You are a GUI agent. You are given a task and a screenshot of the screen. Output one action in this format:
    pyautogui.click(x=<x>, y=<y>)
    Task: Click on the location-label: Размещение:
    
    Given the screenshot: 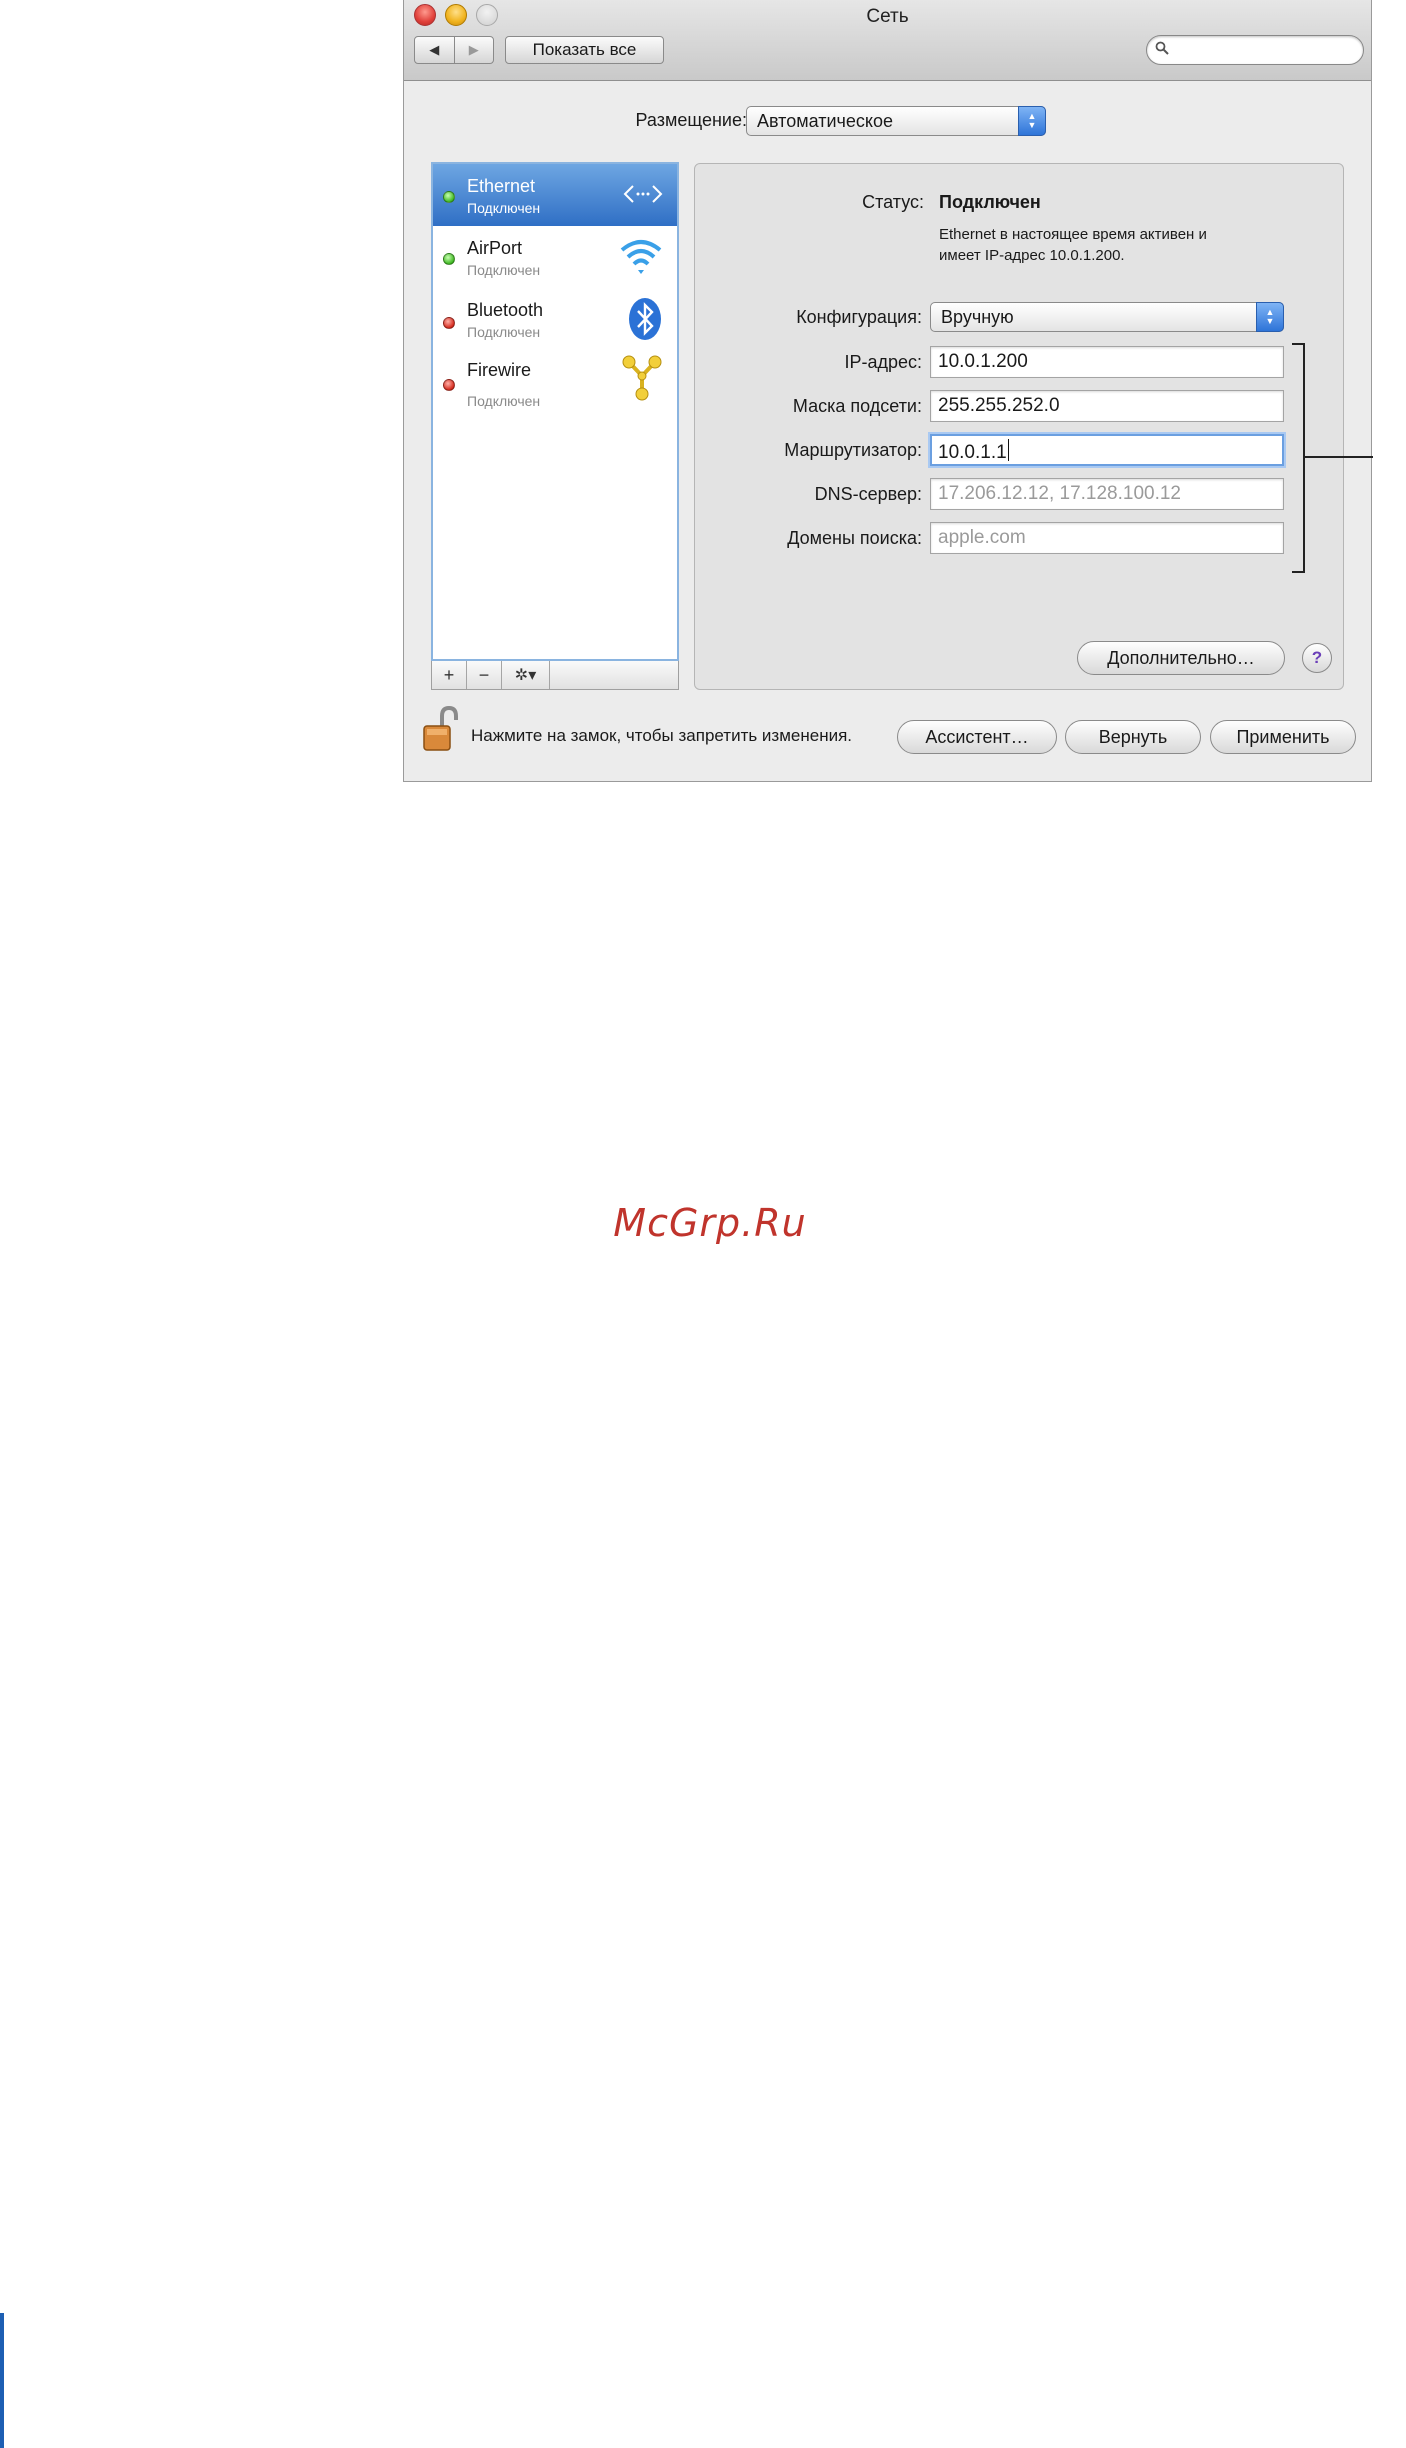 What is the action you would take?
    pyautogui.click(x=691, y=120)
    